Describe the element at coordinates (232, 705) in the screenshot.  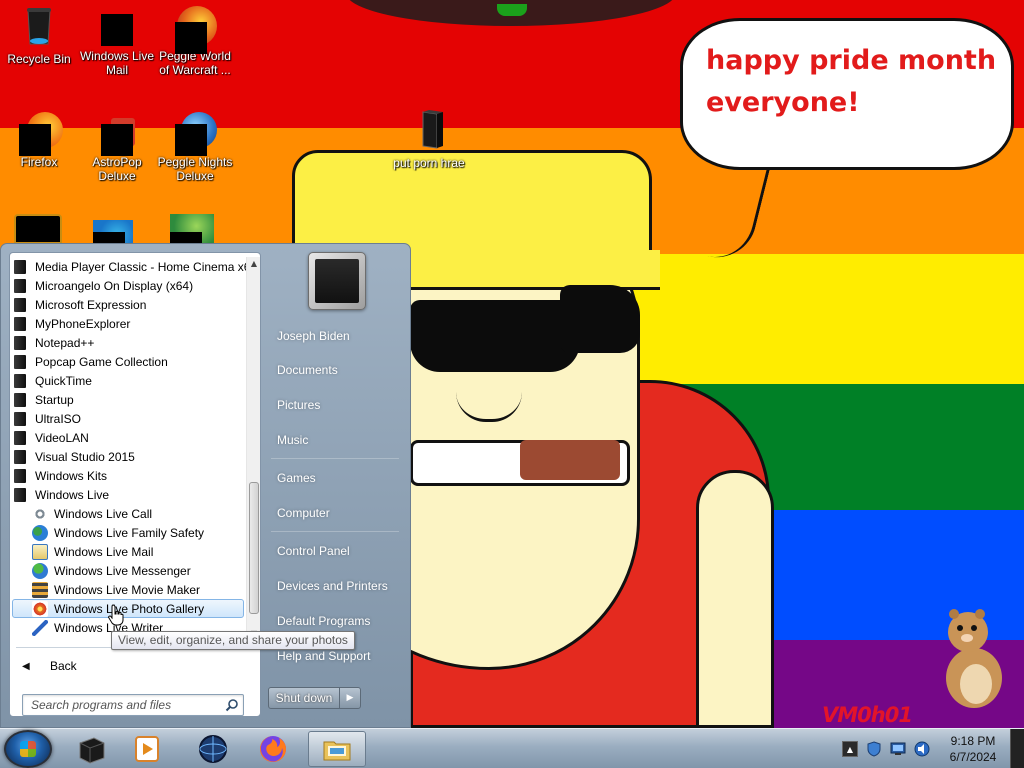
I see `search-icon` at that location.